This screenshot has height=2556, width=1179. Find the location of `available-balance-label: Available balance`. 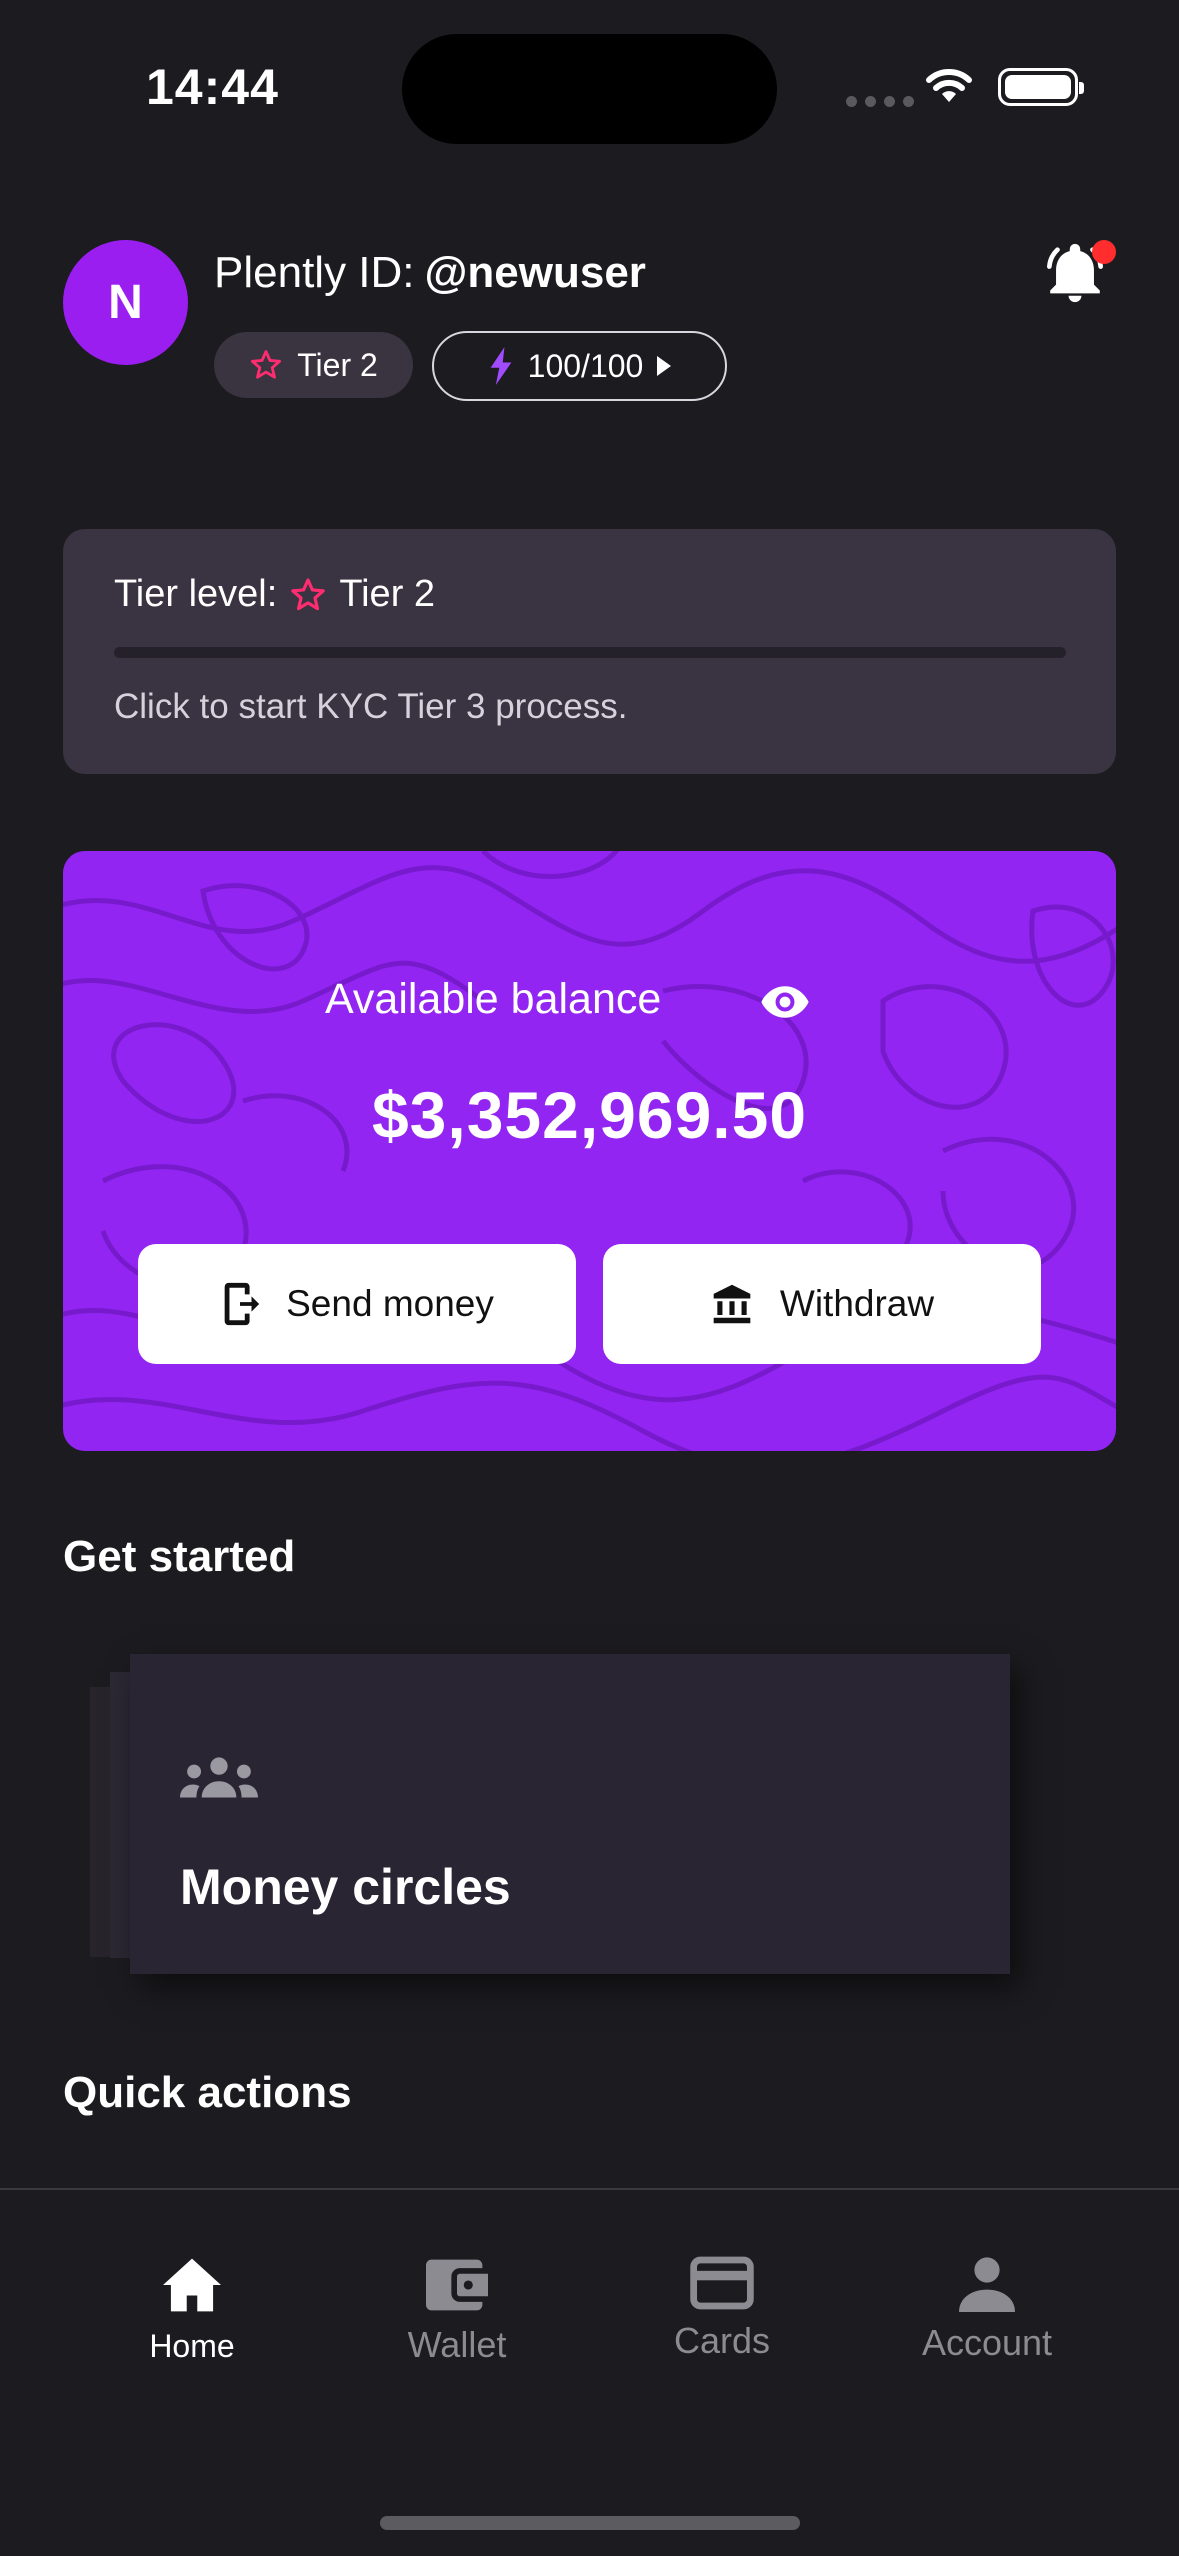

available-balance-label: Available balance is located at coordinates (493, 999).